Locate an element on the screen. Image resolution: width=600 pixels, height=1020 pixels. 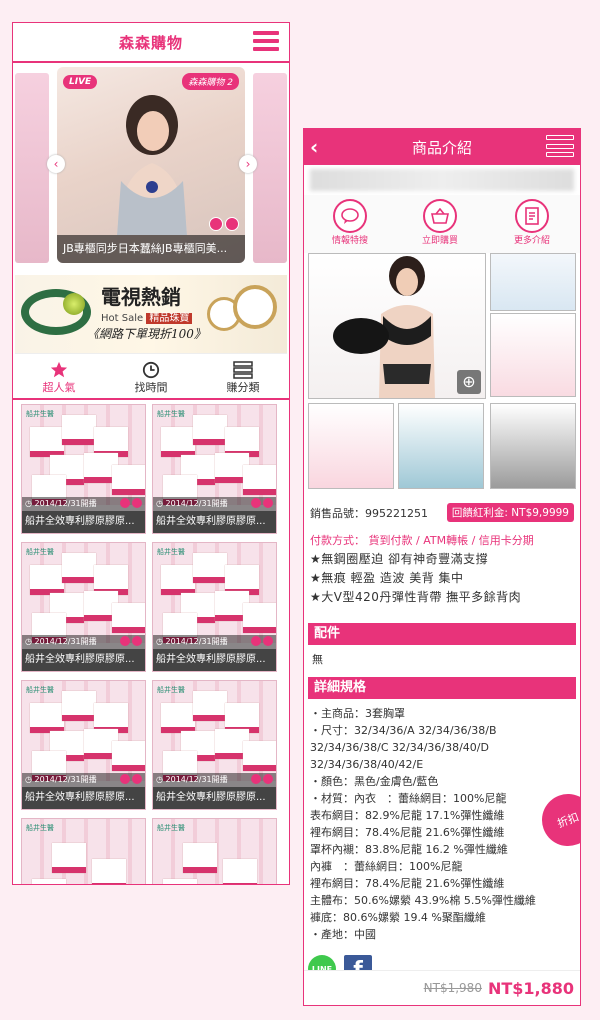
more-info-button: 更多介紹 is located at coordinates (532, 222).